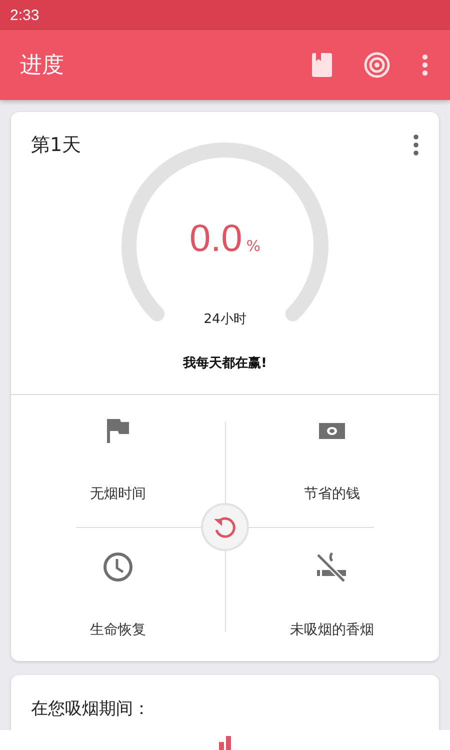 This screenshot has width=450, height=750. I want to click on percent-unit: %, so click(253, 246).